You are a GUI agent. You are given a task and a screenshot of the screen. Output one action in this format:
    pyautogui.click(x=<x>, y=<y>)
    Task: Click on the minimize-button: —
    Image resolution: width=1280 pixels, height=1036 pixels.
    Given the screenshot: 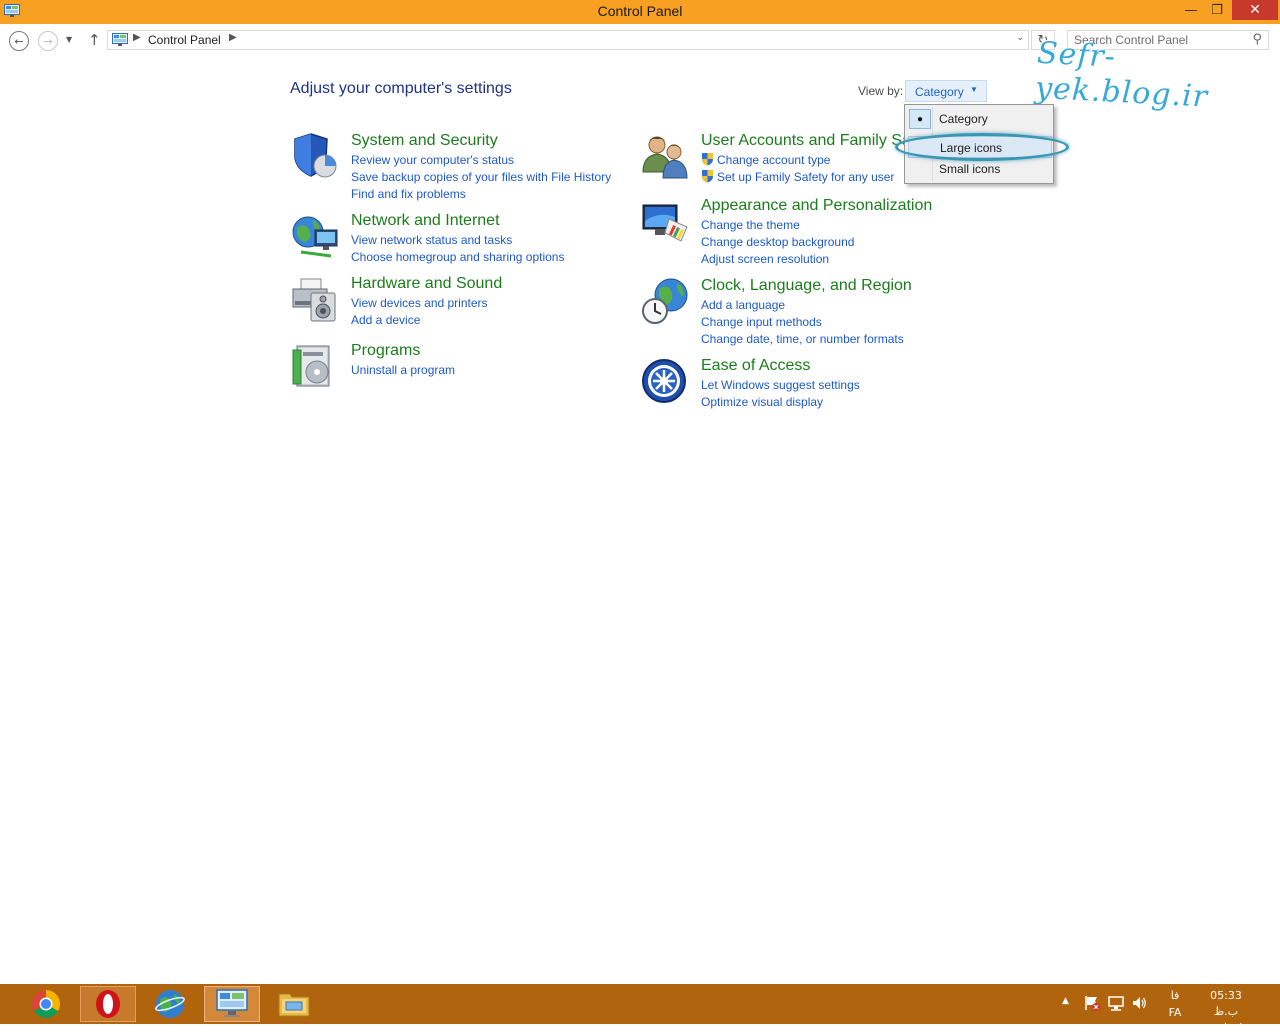 What is the action you would take?
    pyautogui.click(x=1191, y=10)
    